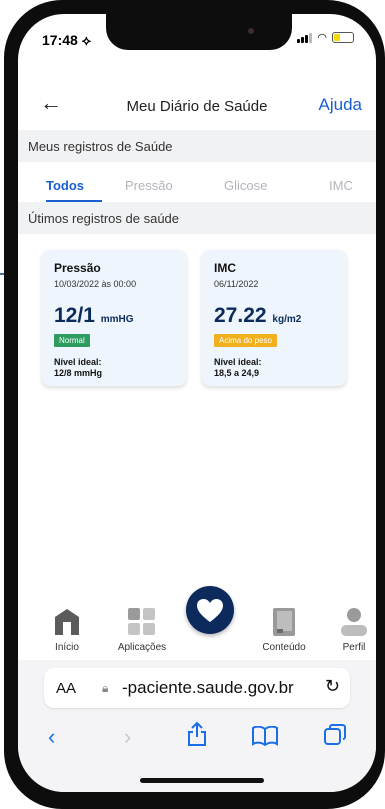 Image resolution: width=385 pixels, height=809 pixels. I want to click on card-value: 12/1 mmHG, so click(94, 316).